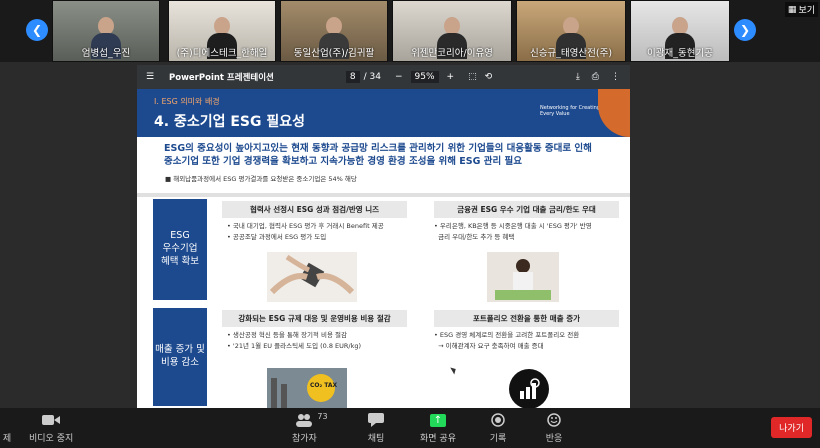 This screenshot has width=820, height=448. I want to click on hands-image, so click(312, 277).